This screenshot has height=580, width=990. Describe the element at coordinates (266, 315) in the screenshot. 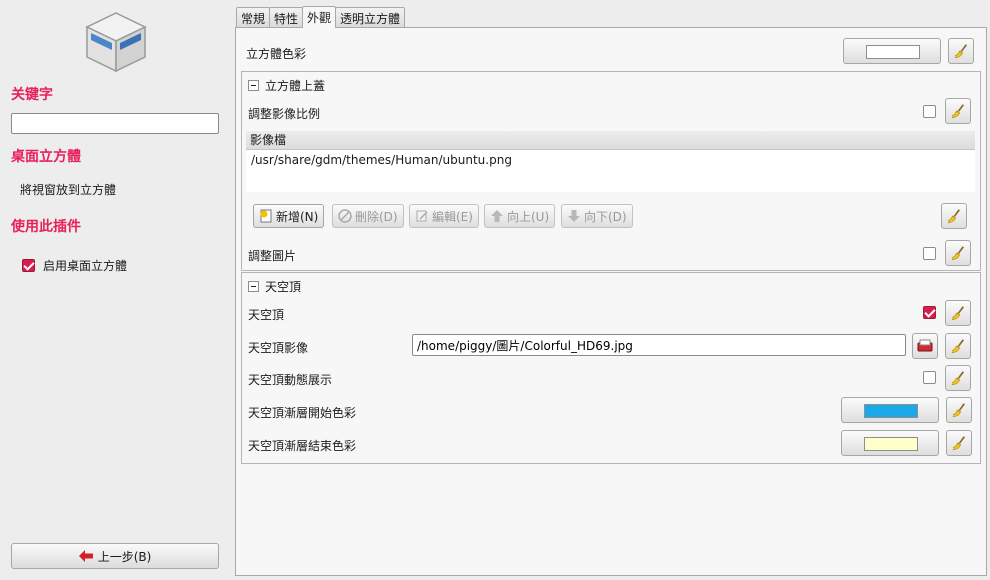

I see `skydome-label: 天空頂` at that location.